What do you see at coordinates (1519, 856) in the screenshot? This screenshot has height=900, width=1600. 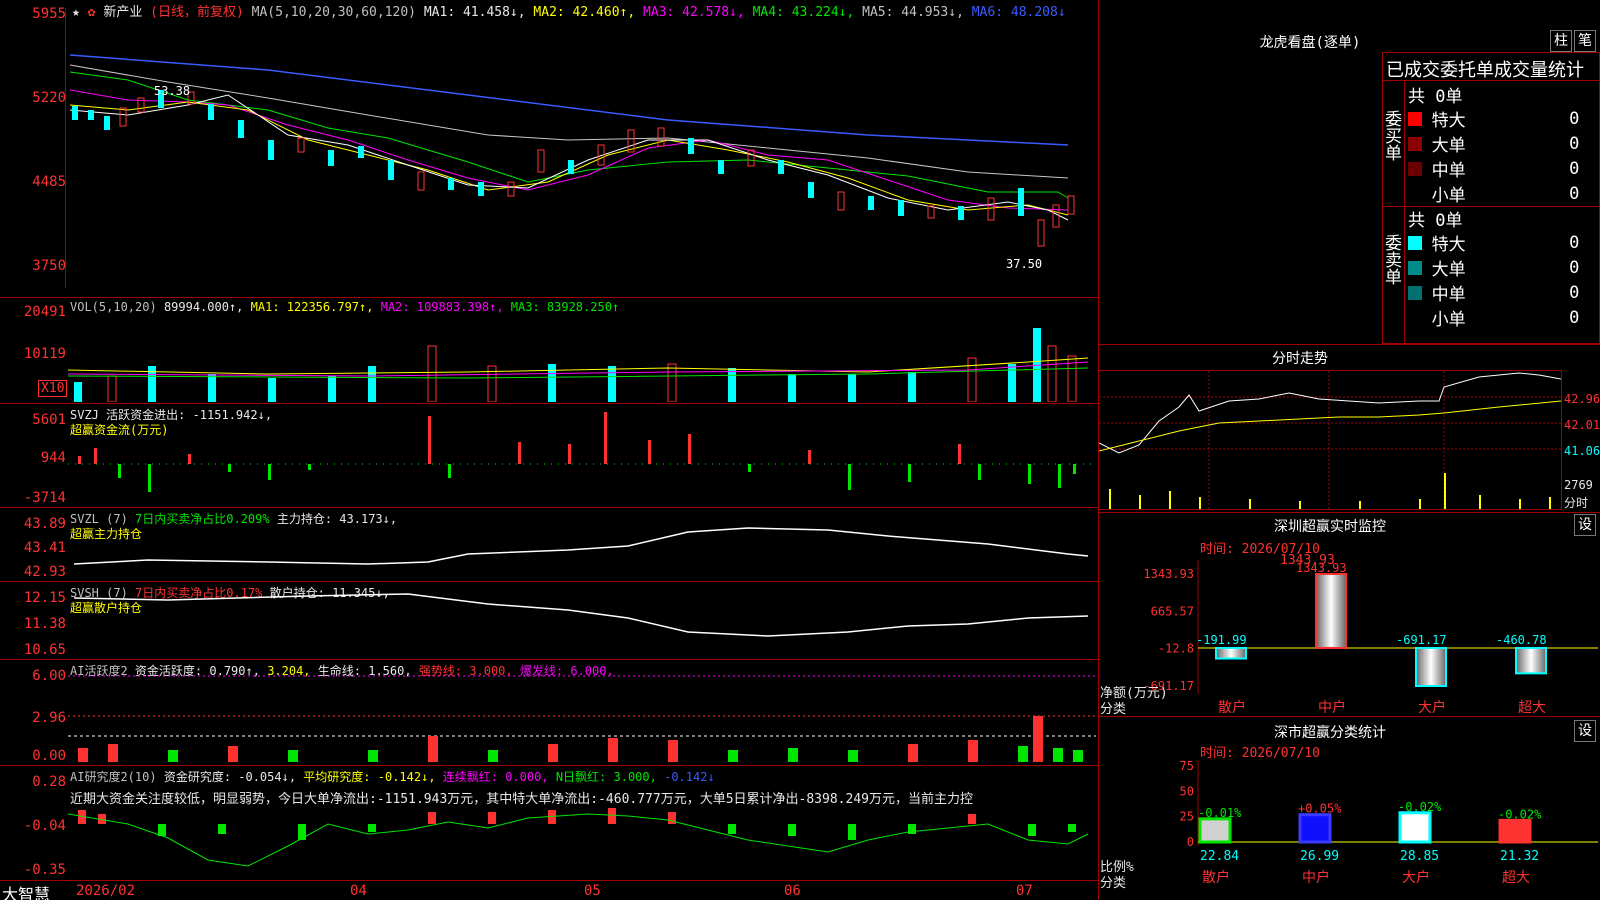 I see `cls-value-label: 21.32` at bounding box center [1519, 856].